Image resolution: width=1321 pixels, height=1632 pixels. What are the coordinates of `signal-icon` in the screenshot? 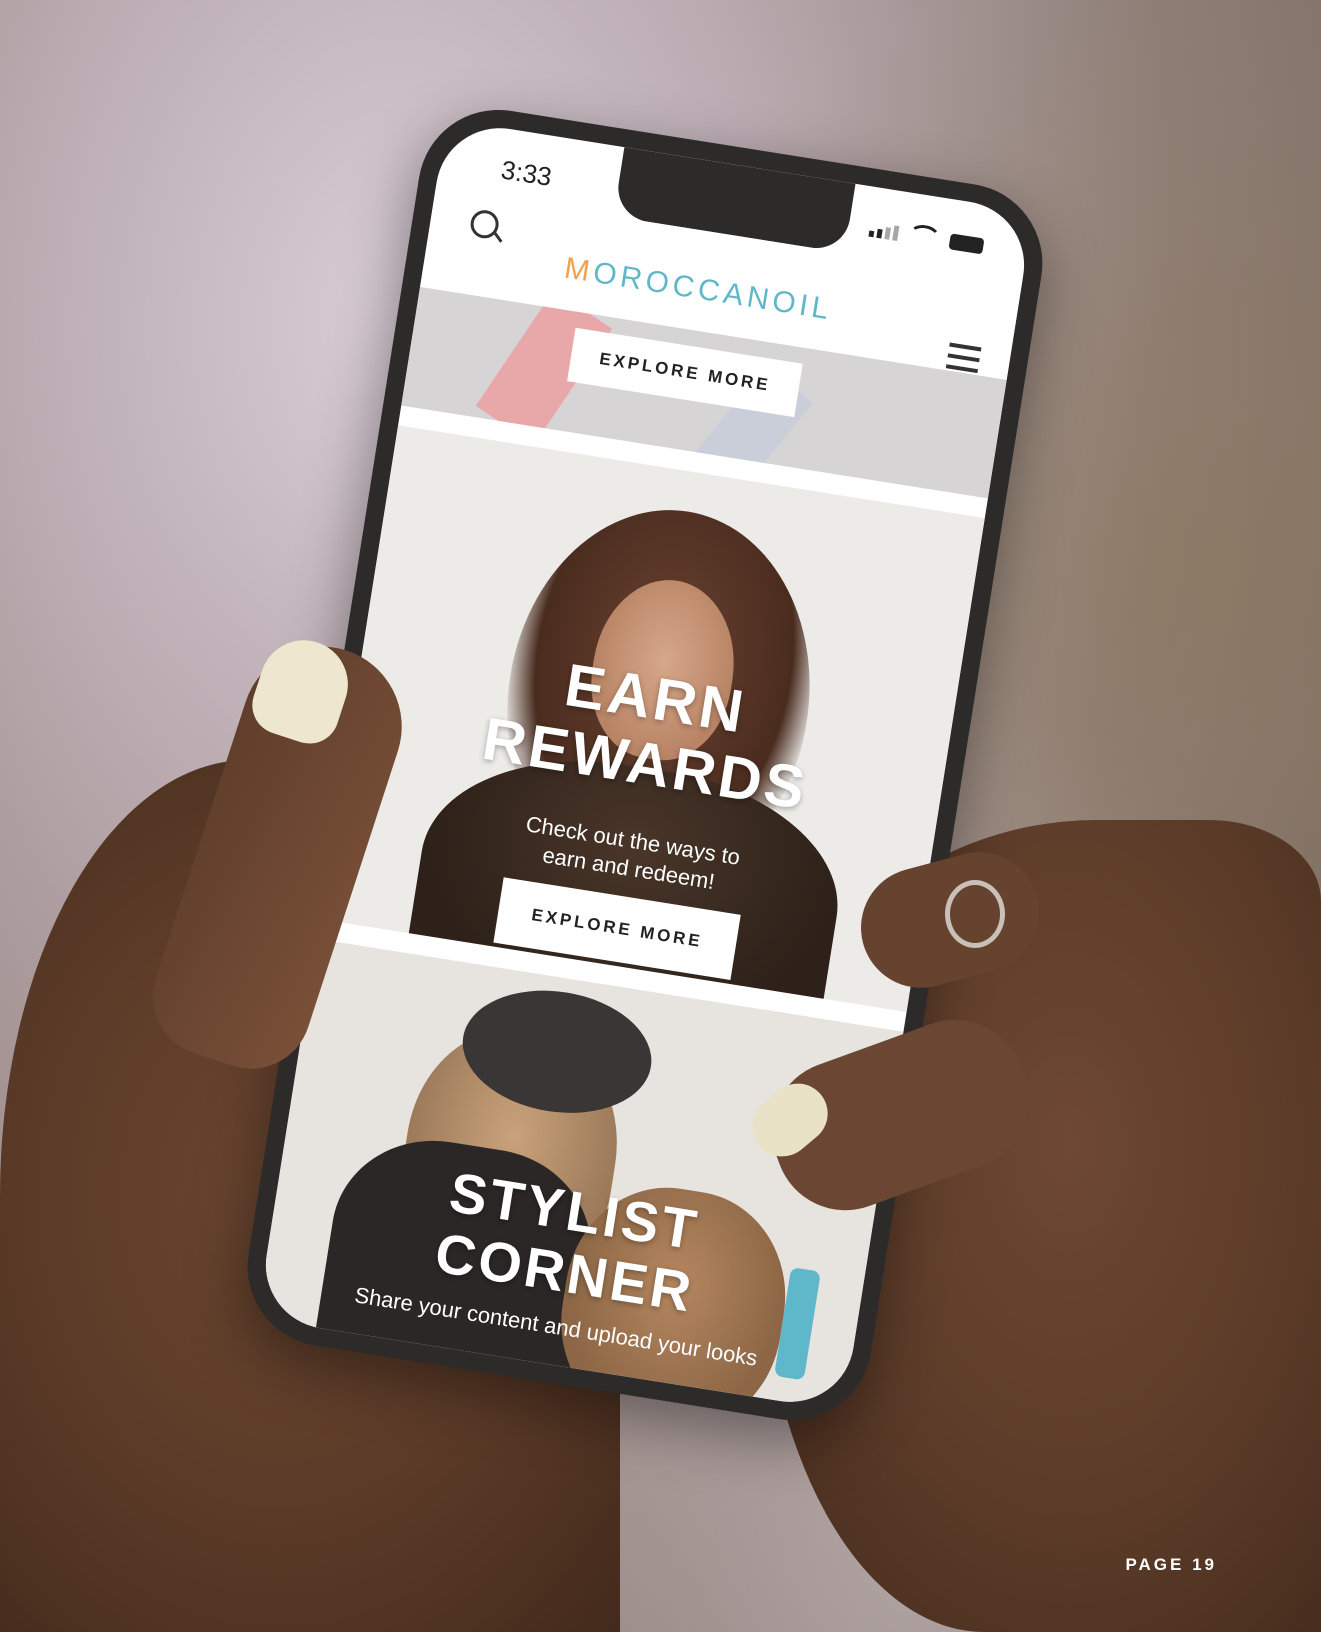 It's located at (884, 231).